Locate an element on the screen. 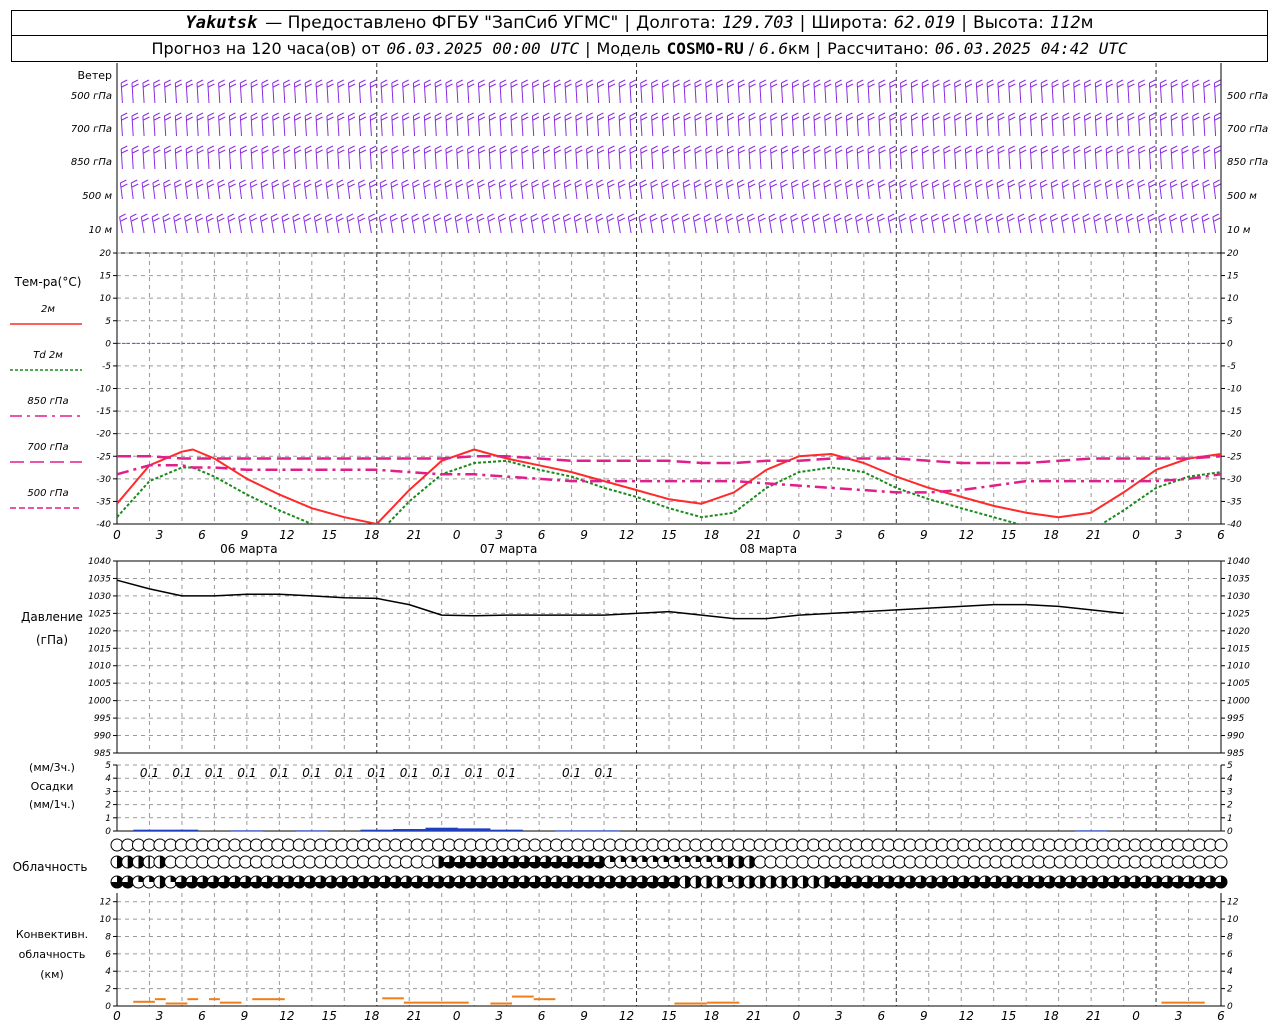  temp-xtick: 0 is located at coordinates (457, 535).